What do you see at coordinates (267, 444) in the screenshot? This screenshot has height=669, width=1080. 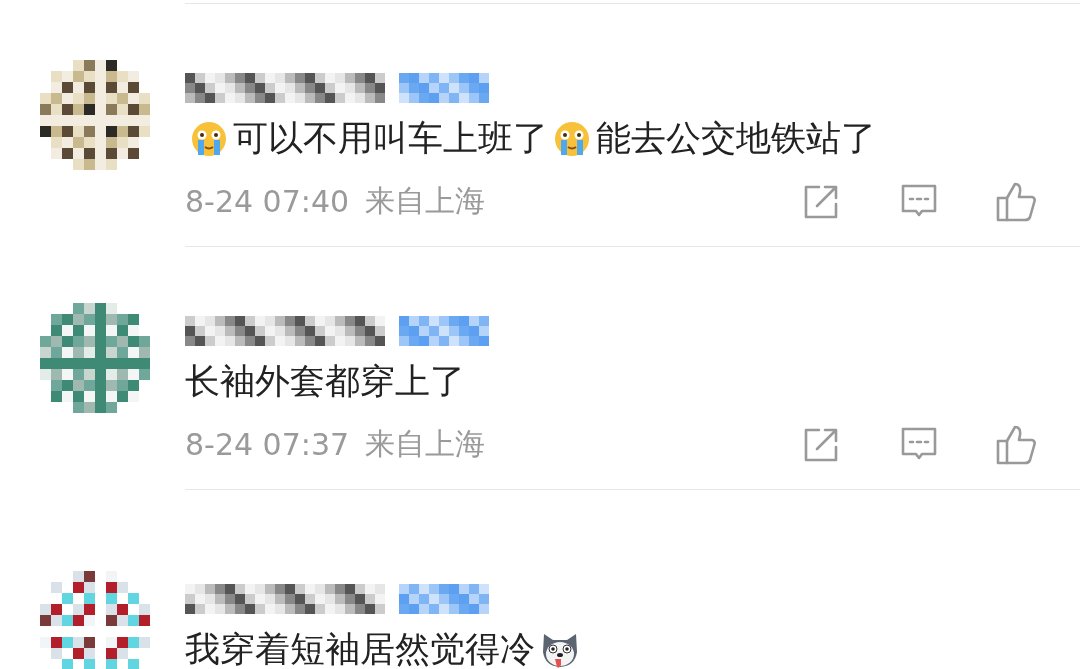 I see `comment-time: 8-24 07:37` at bounding box center [267, 444].